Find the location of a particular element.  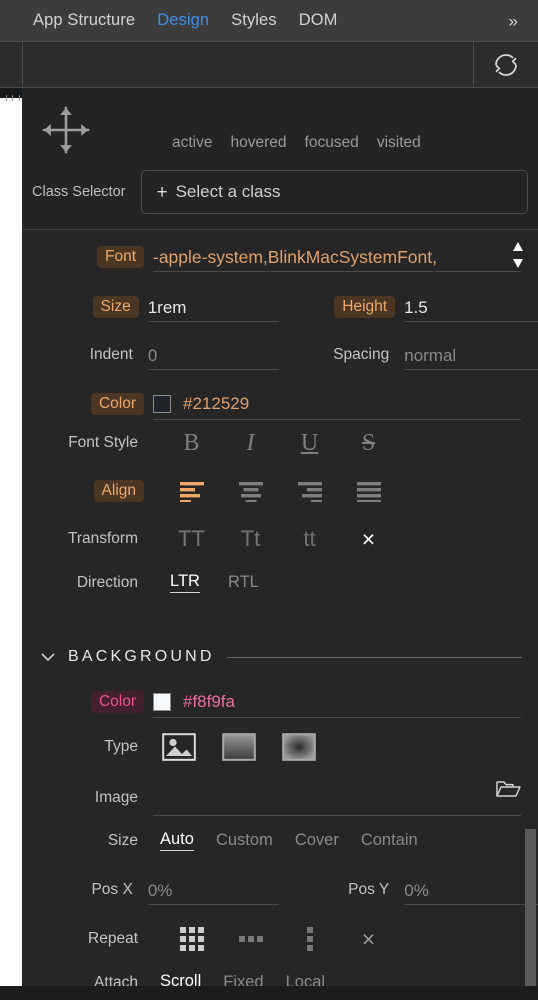

background-repeat-options: × is located at coordinates (280, 939).